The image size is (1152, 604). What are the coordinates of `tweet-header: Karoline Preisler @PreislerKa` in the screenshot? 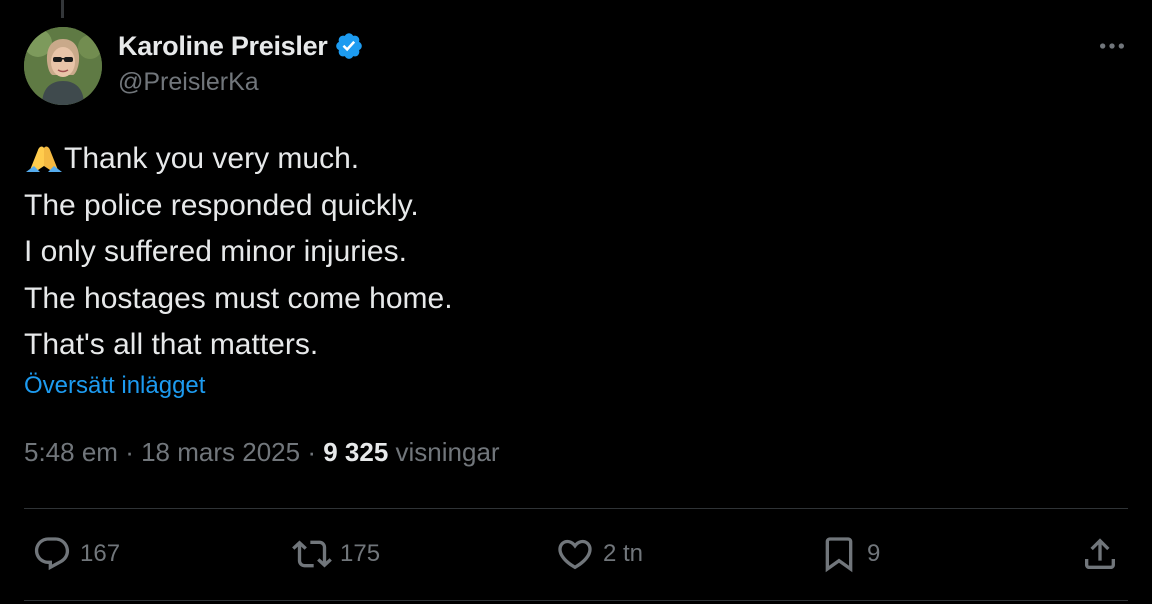 It's located at (241, 62).